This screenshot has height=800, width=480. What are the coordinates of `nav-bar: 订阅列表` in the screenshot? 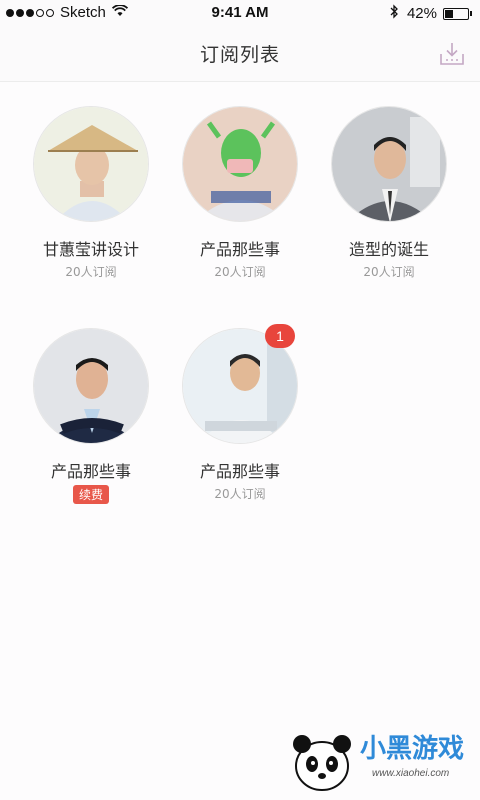 It's located at (240, 54).